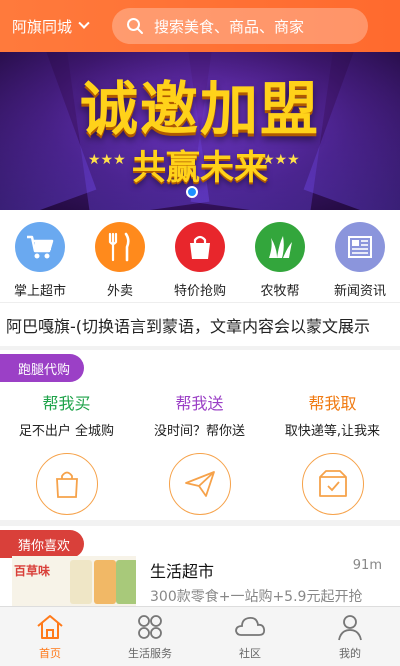 The width and height of the screenshot is (400, 666). I want to click on recommend-section: 猜你喜欢 百草味 生活超市 91m 300款零食+一站购+5.9元起开抢, so click(200, 566).